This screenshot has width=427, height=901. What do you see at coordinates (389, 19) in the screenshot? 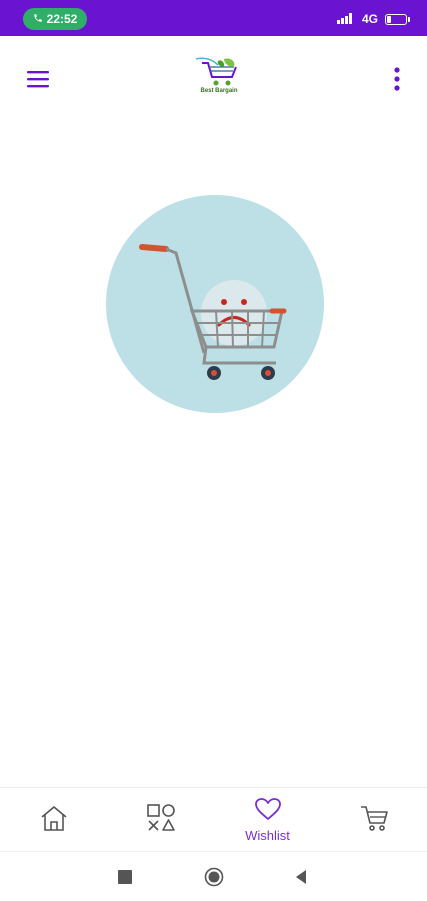
I see `battery-level-fill` at bounding box center [389, 19].